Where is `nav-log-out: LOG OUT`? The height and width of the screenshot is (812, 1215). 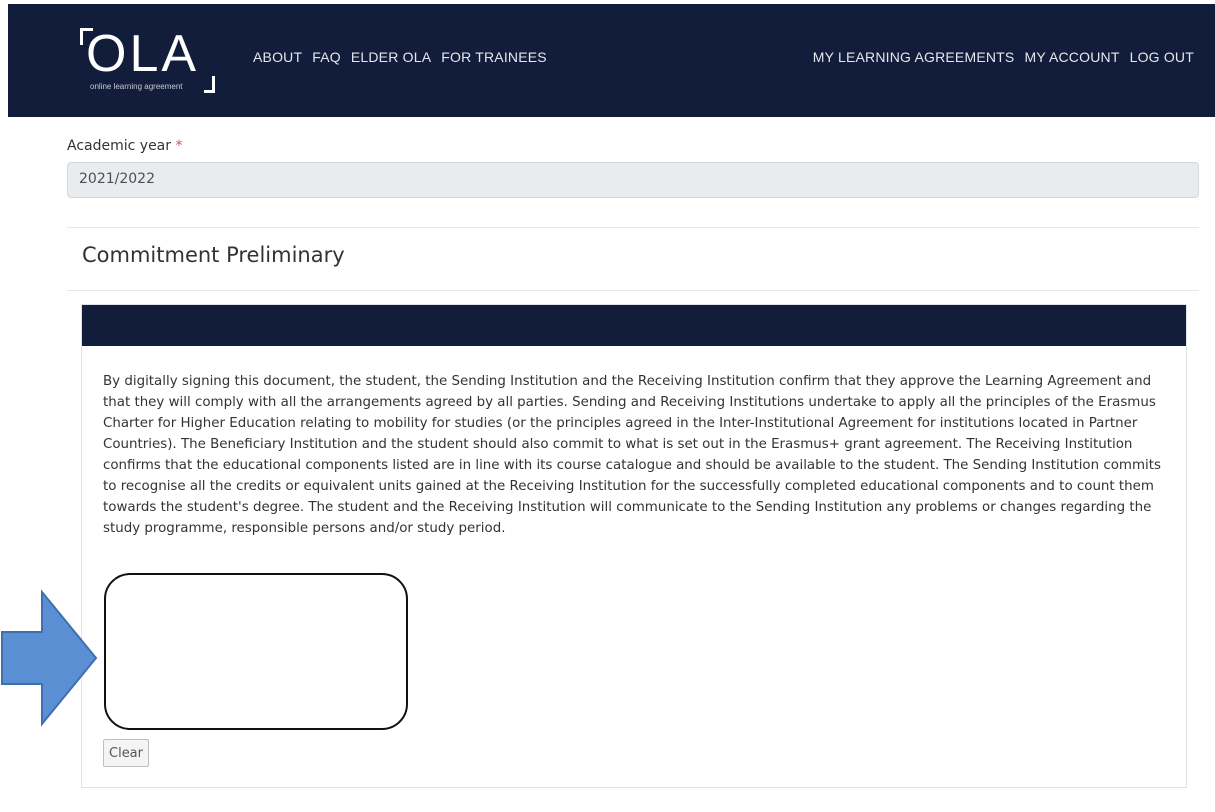 nav-log-out: LOG OUT is located at coordinates (1162, 57).